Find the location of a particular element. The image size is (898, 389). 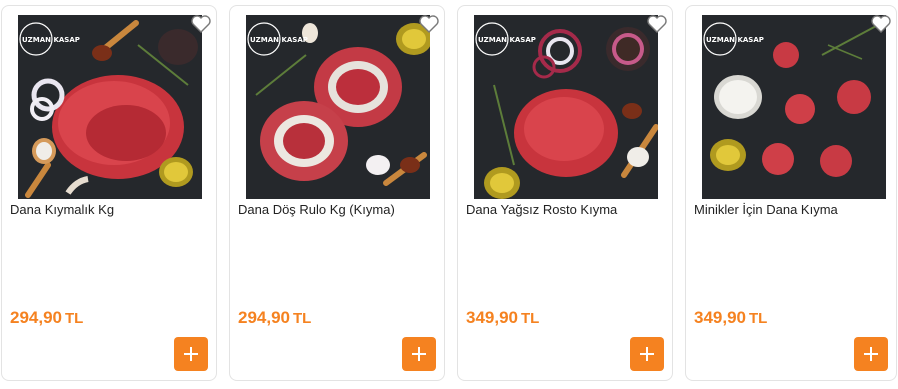

product-title: Dana Yağsız Rosto Kıyma is located at coordinates (565, 210).